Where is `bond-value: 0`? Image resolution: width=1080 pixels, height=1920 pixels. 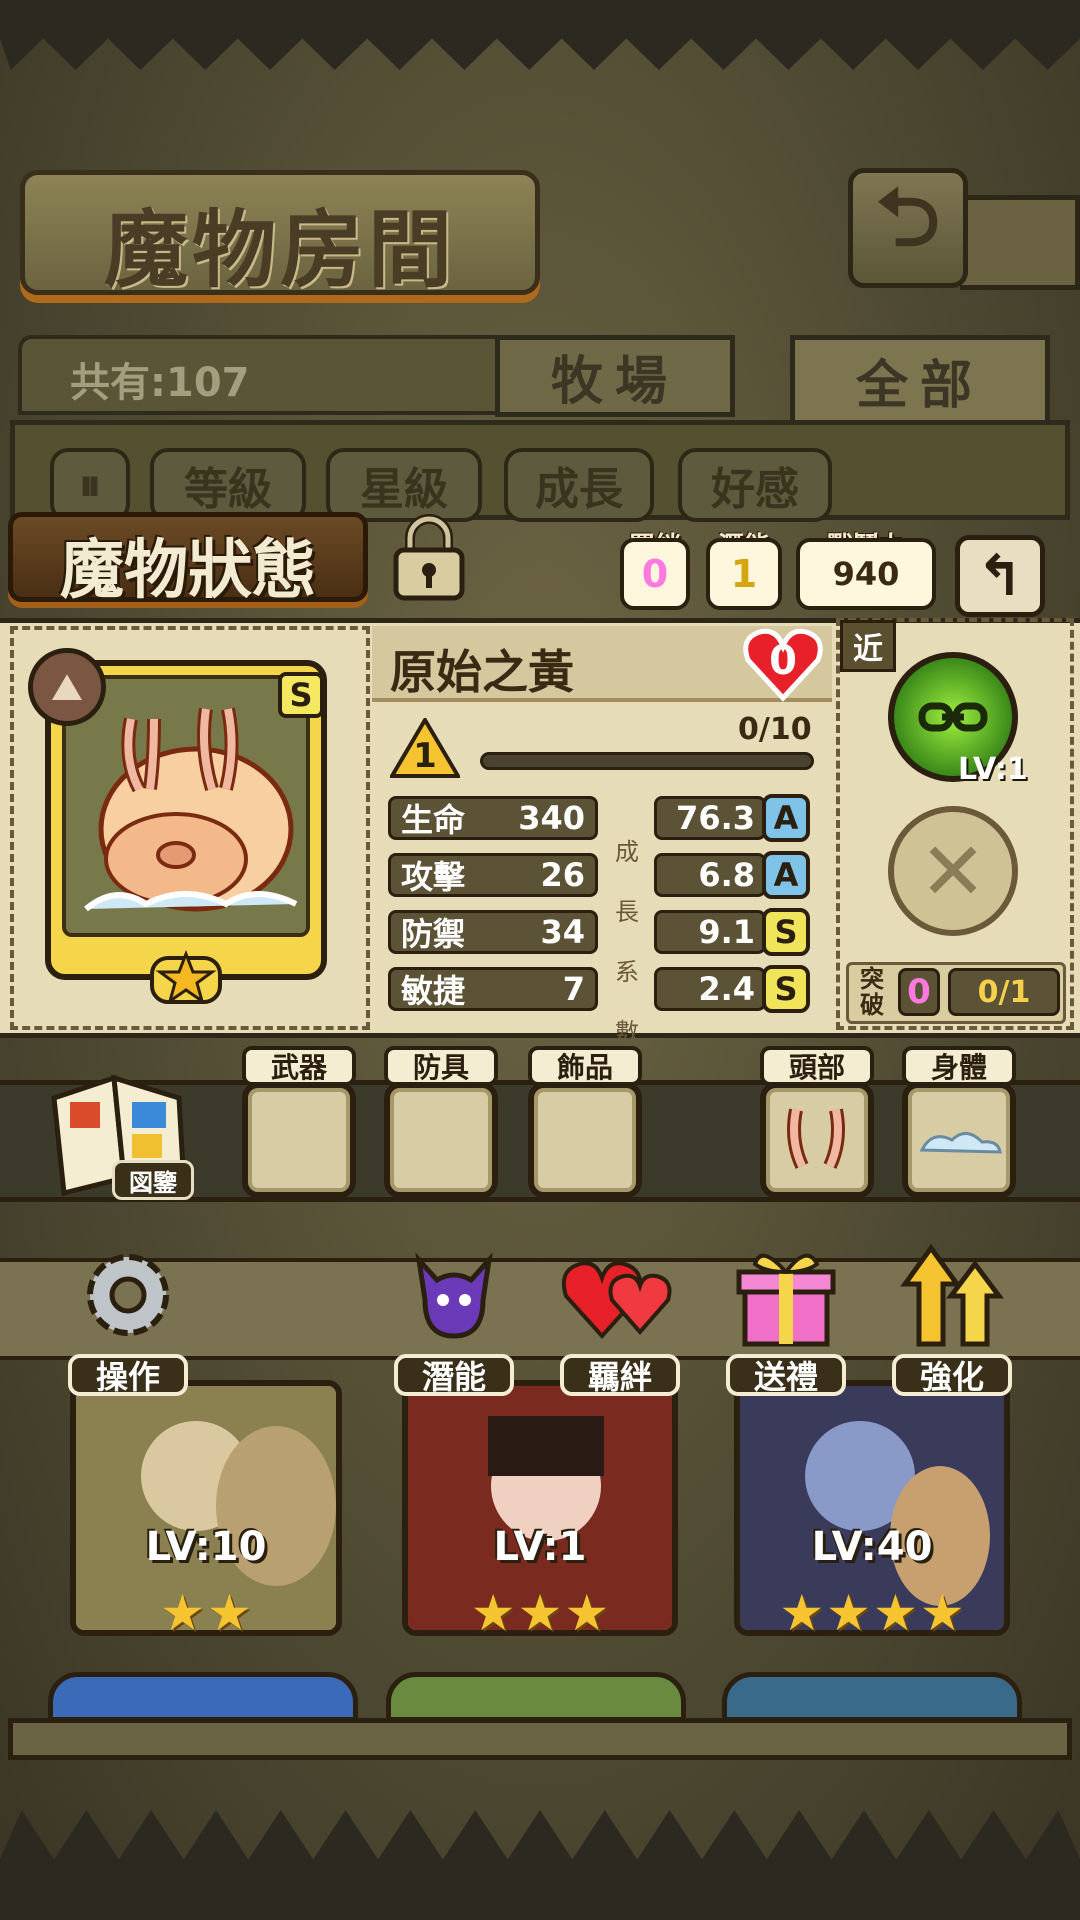
bond-value: 0 is located at coordinates (655, 574).